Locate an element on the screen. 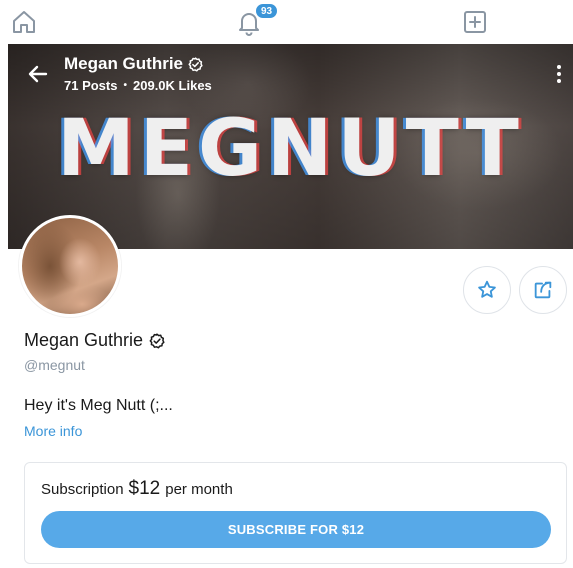 The height and width of the screenshot is (568, 573). top-nav: 93 is located at coordinates (286, 22).